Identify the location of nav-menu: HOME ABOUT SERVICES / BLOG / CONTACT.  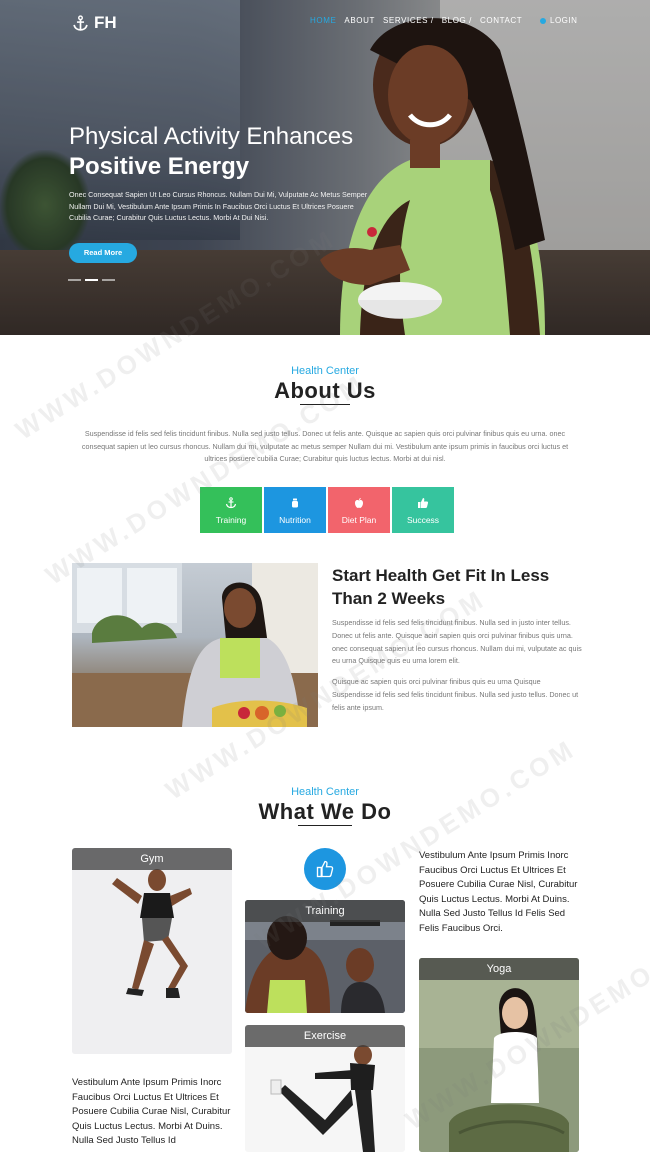
(420, 20).